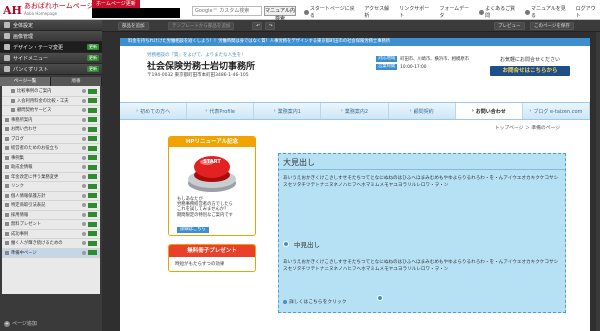 This screenshot has width=600, height=331. What do you see at coordinates (51, 187) in the screenshot?
I see `page-item: リンク` at bounding box center [51, 187].